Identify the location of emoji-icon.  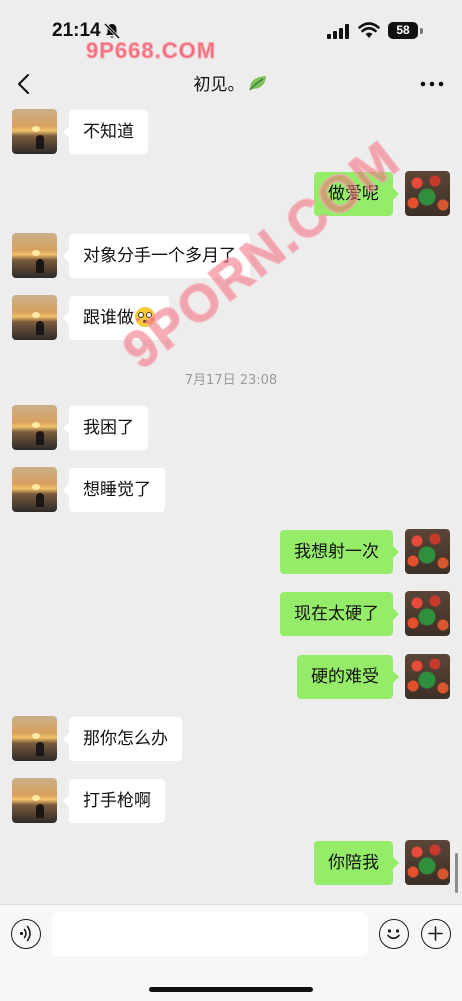
(394, 934).